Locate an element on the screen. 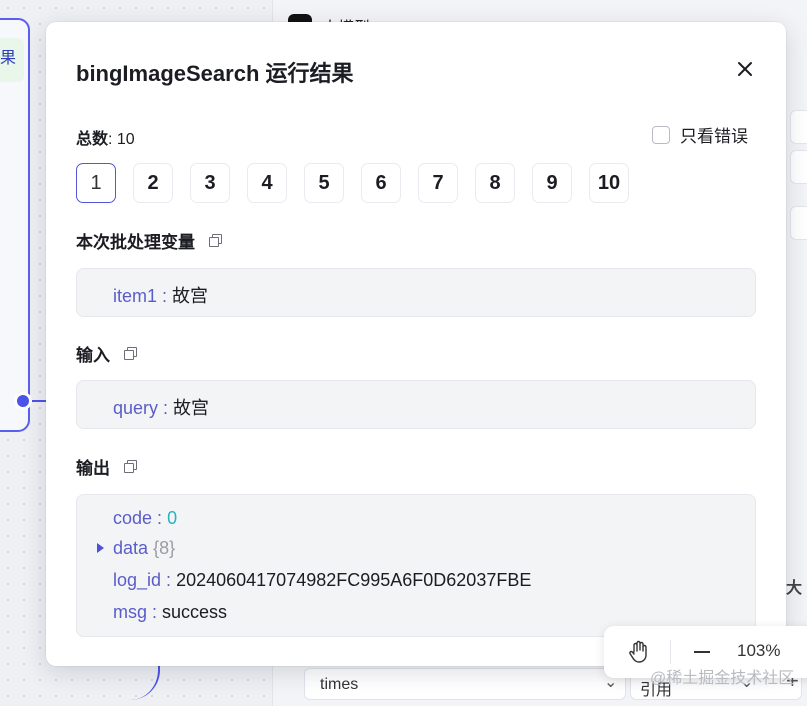 The height and width of the screenshot is (706, 807). page-button-1: 1 is located at coordinates (96, 183).